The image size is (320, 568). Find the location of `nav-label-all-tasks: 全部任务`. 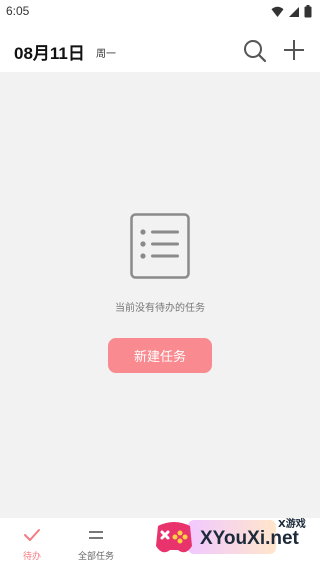

nav-label-all-tasks: 全部任务 is located at coordinates (95, 557).